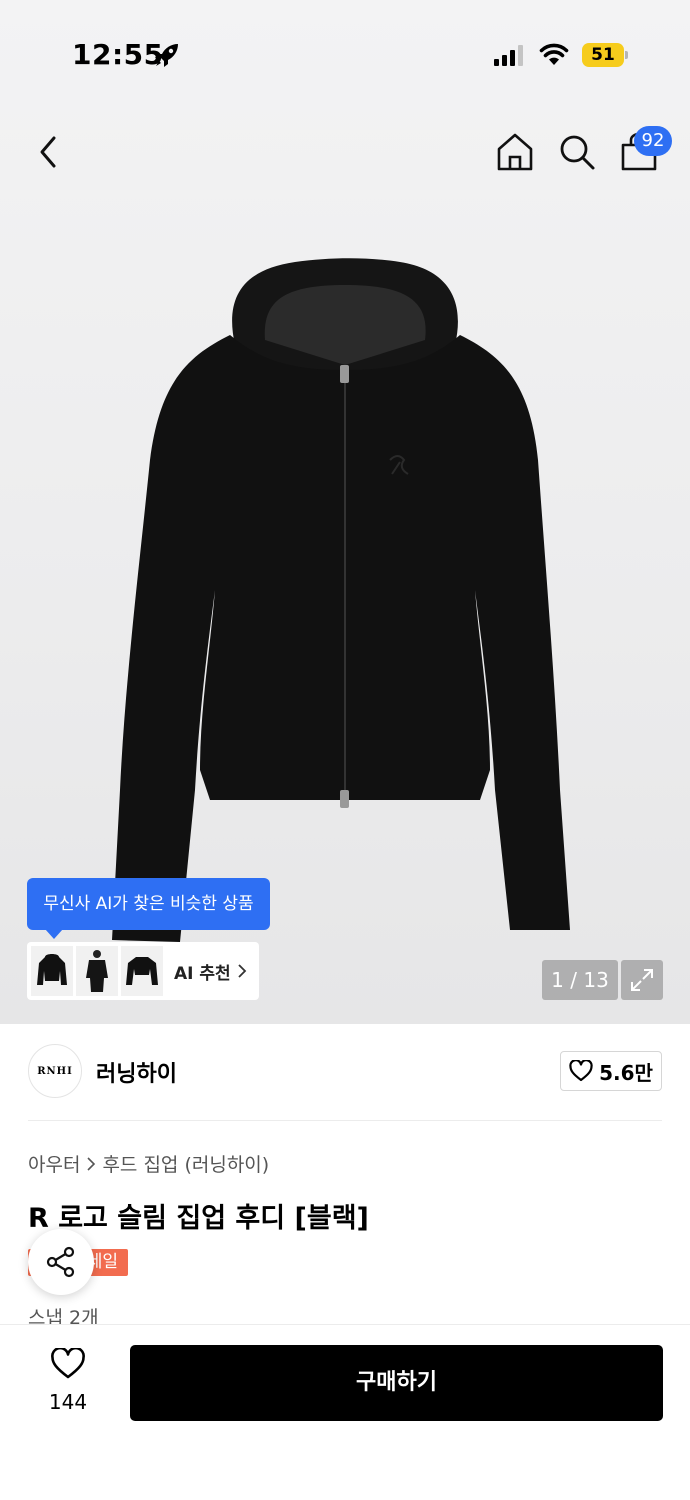  I want to click on rocket-icon, so click(166, 55).